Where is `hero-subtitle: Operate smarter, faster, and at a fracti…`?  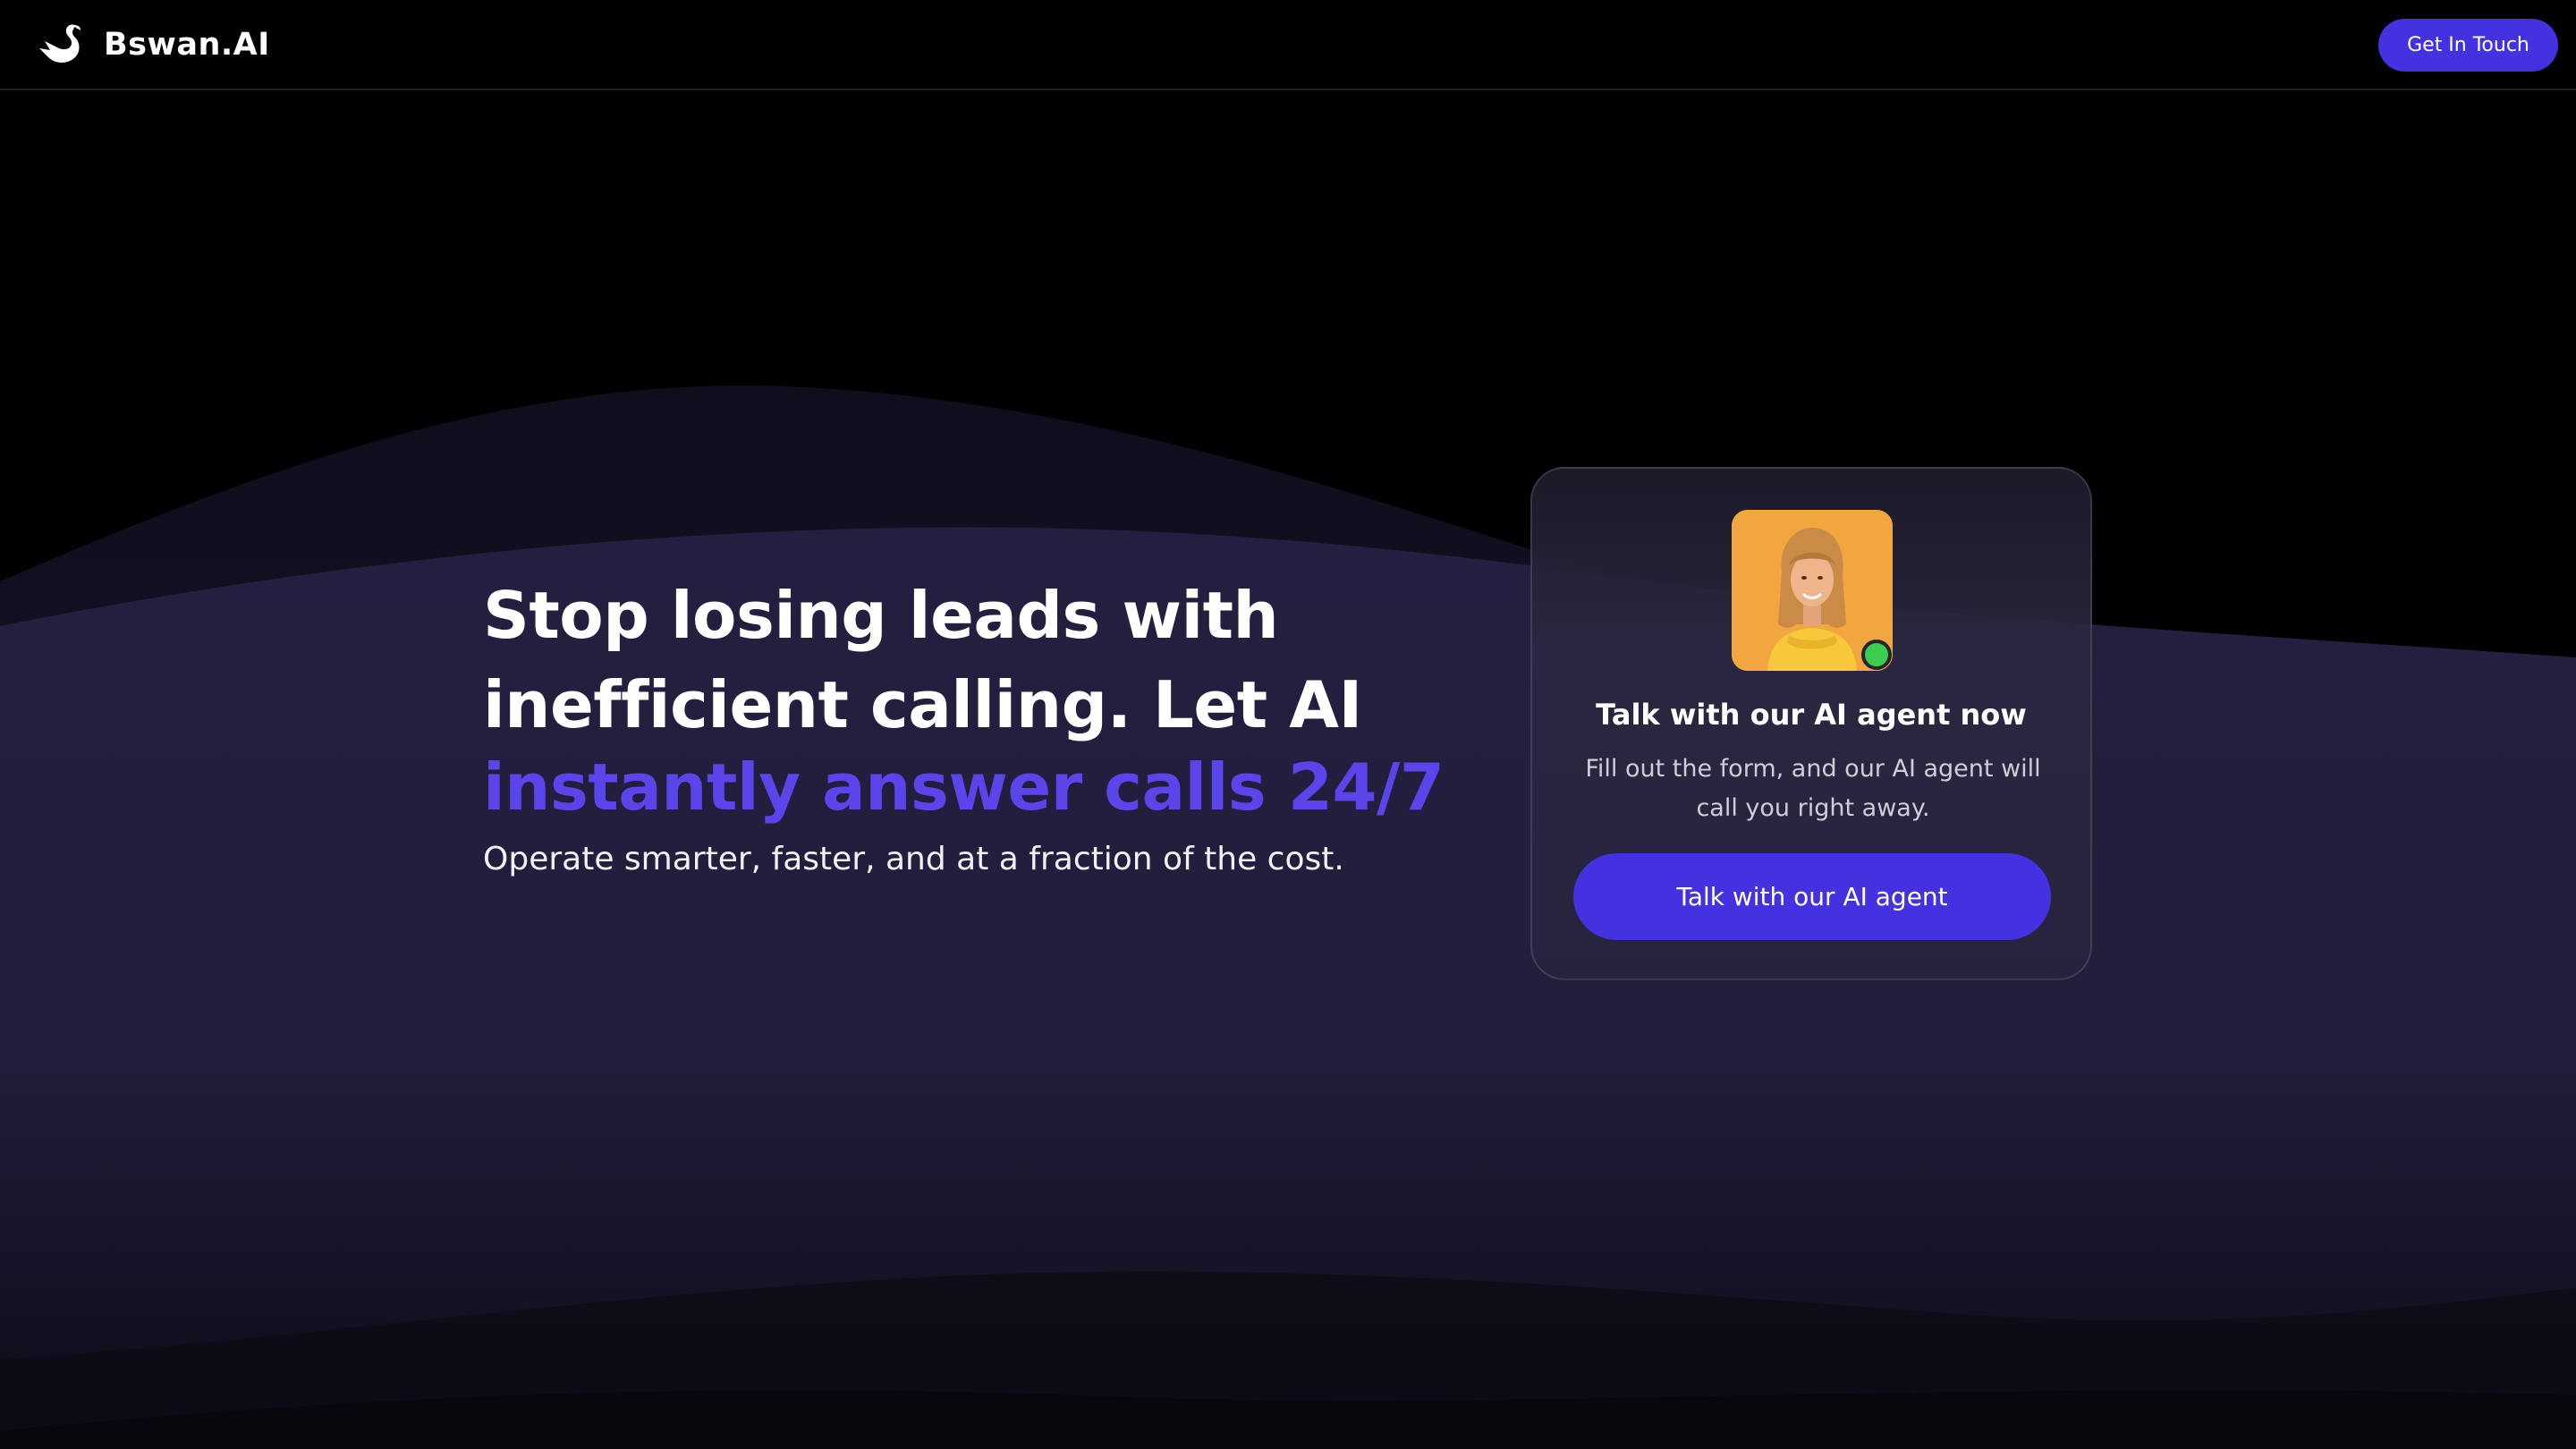
hero-subtitle: Operate smarter, faster, and at a fracti… is located at coordinates (913, 859).